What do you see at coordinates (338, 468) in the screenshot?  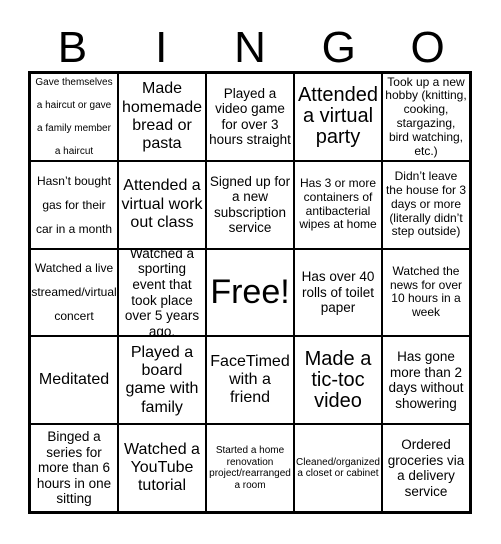 I see `bingo-cell: Cleaned/organized a closet or cabinet` at bounding box center [338, 468].